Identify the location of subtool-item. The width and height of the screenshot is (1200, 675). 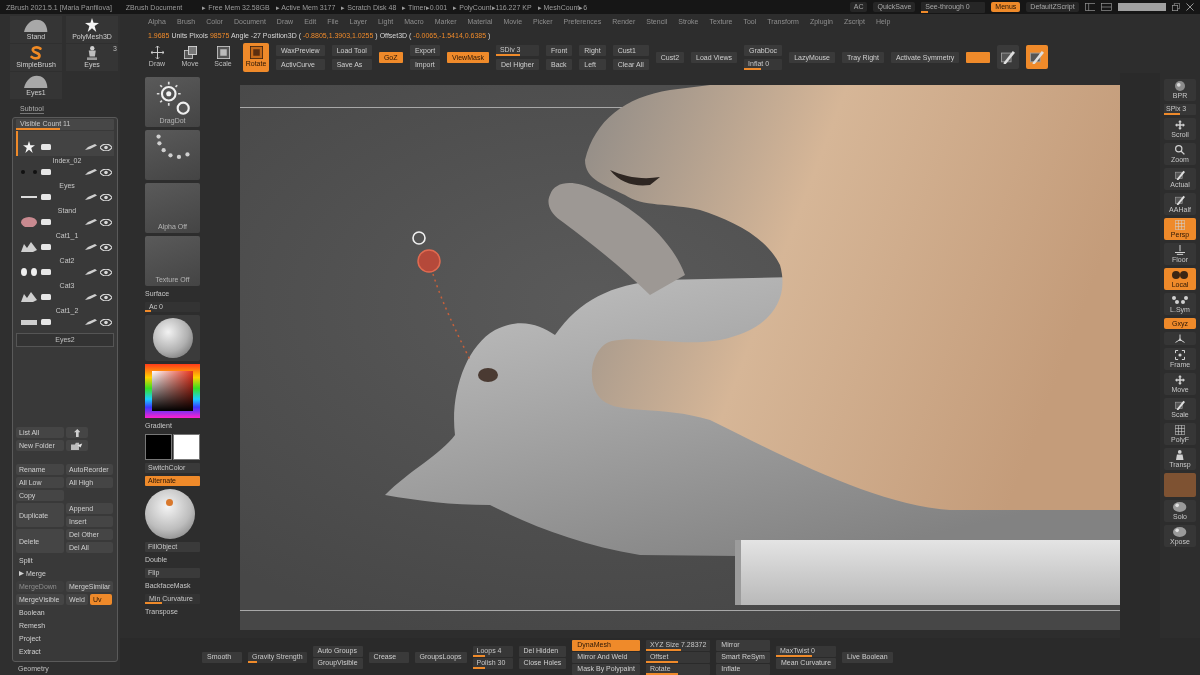
(65, 143).